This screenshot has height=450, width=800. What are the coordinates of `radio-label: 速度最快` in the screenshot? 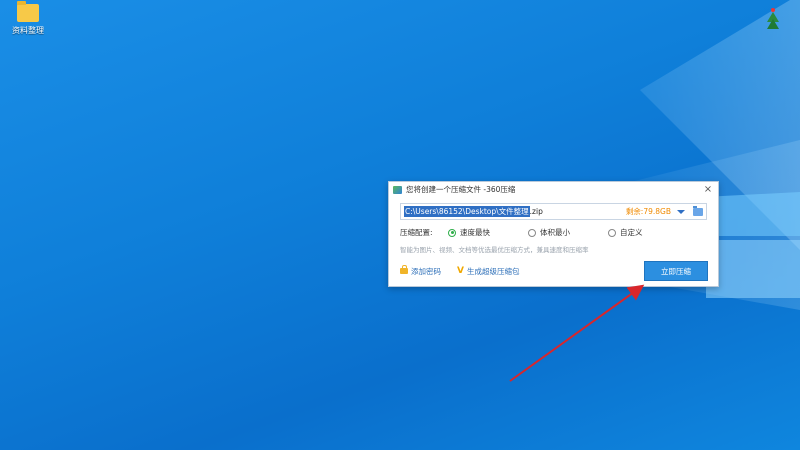 It's located at (475, 232).